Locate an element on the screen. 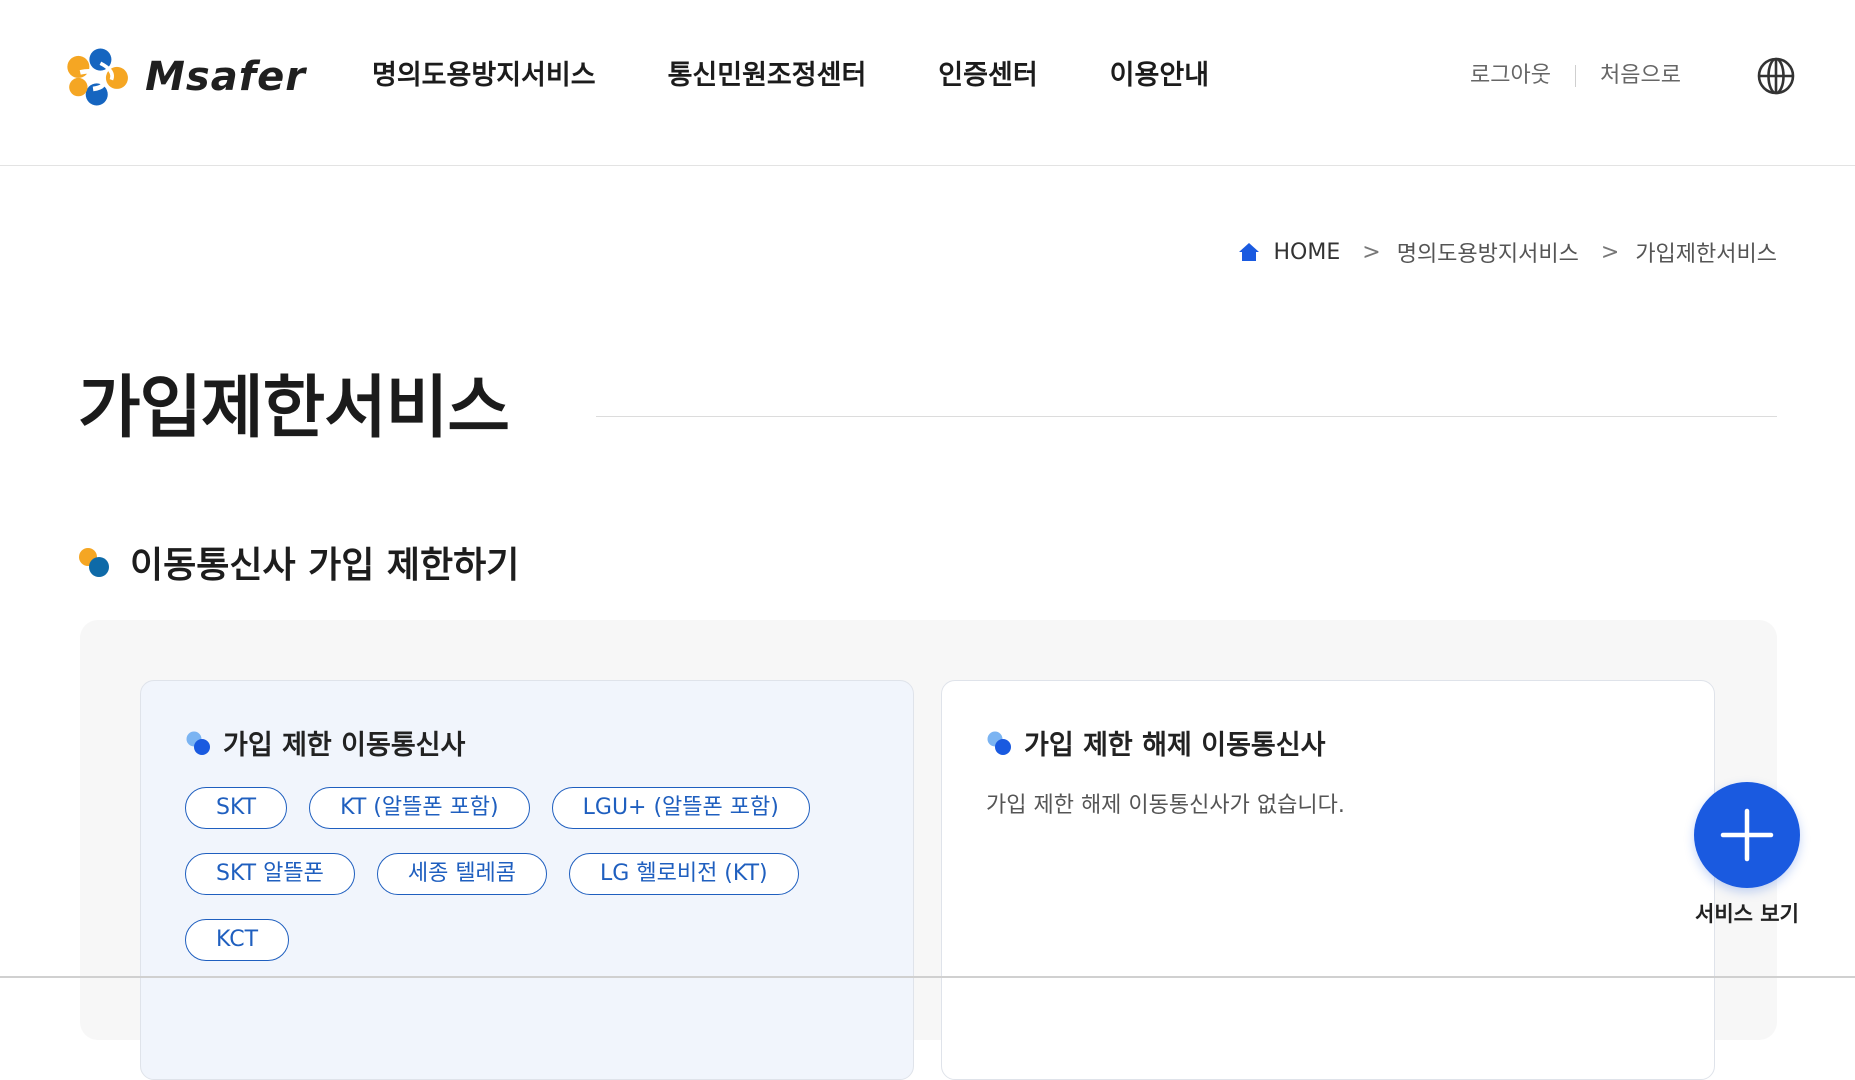 The image size is (1855, 1080). logout-link: 로그아웃 is located at coordinates (1510, 76).